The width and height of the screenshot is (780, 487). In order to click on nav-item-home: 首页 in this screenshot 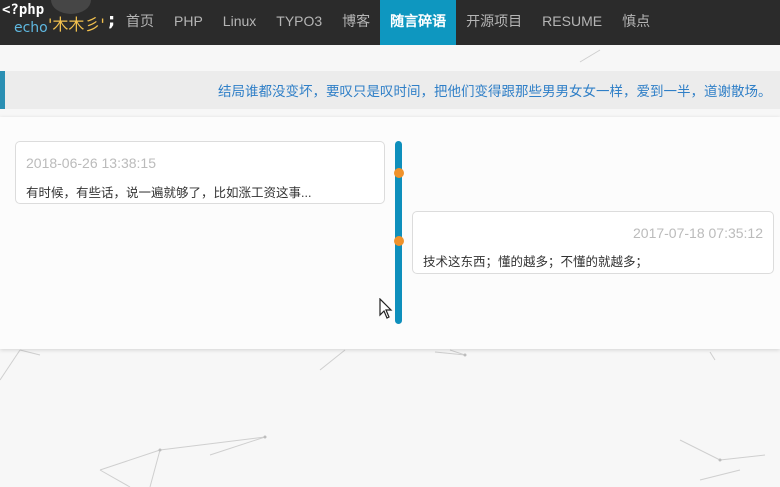, I will do `click(140, 22)`.